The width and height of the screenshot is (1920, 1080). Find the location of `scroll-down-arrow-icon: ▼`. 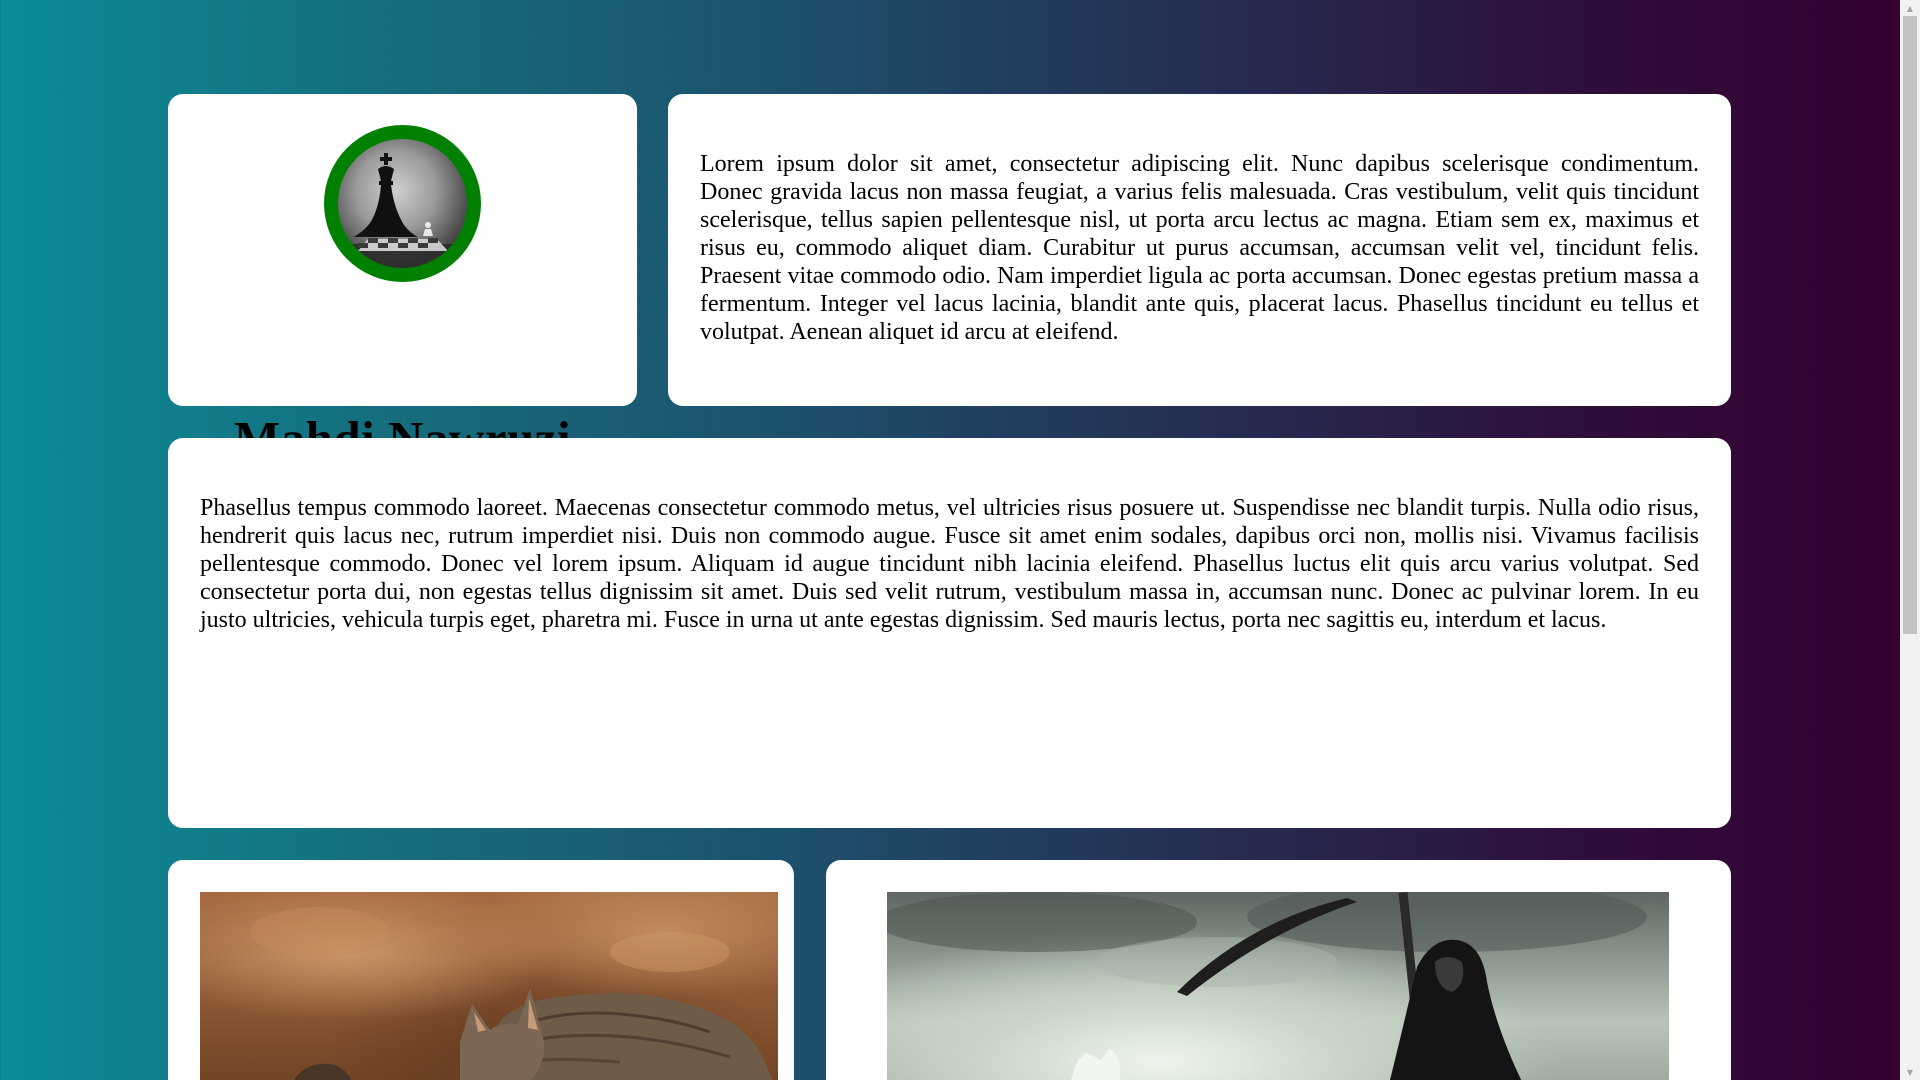

scroll-down-arrow-icon: ▼ is located at coordinates (1910, 1072).